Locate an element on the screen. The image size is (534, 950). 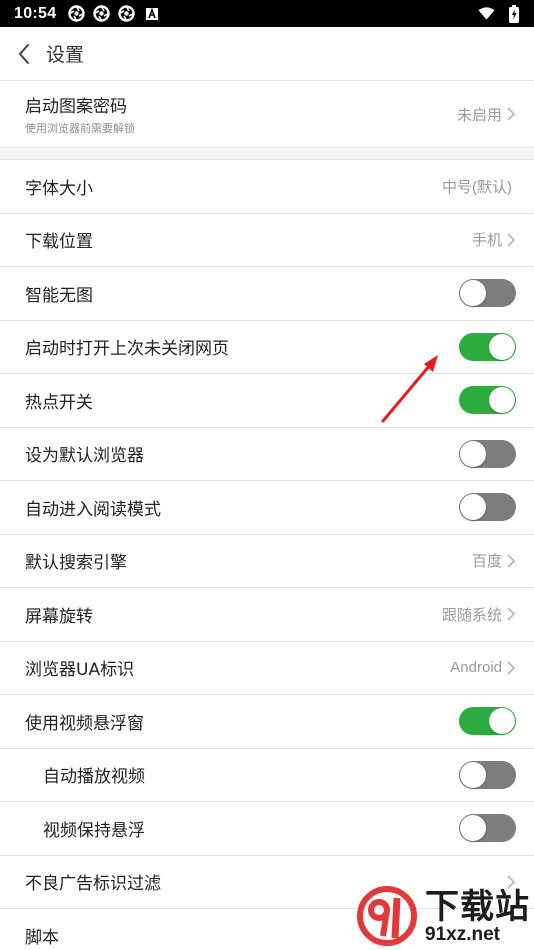
setting-label: 下载位置 is located at coordinates (59, 242).